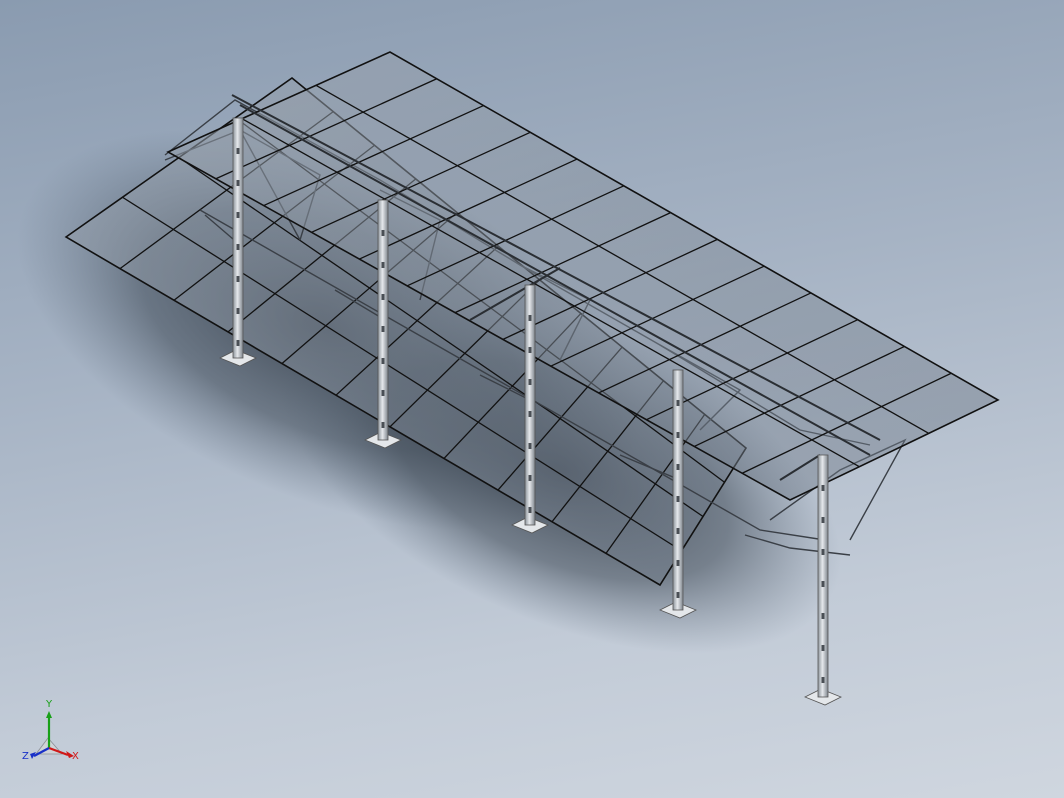 This screenshot has width=1064, height=798. Describe the element at coordinates (823, 576) in the screenshot. I see `post-column` at that location.